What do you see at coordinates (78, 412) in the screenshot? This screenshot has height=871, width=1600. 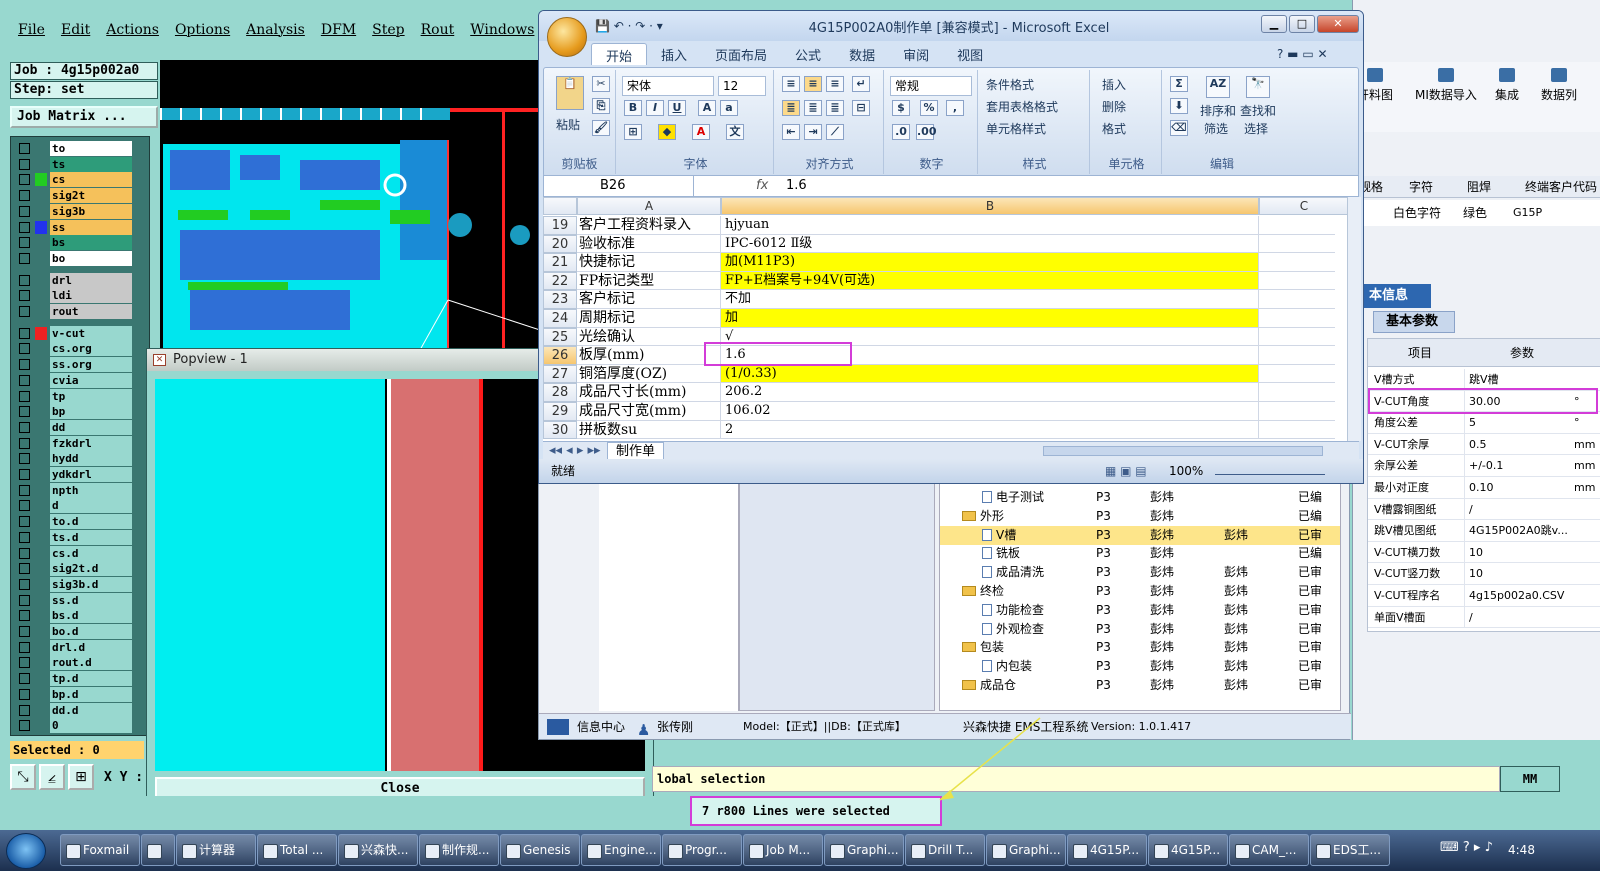 I see `layer-row: bp` at bounding box center [78, 412].